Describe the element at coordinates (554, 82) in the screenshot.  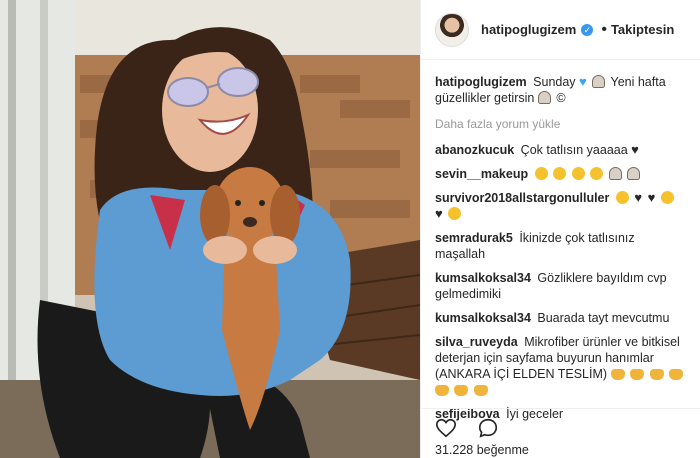
I see `caption-text-a: Sunday` at that location.